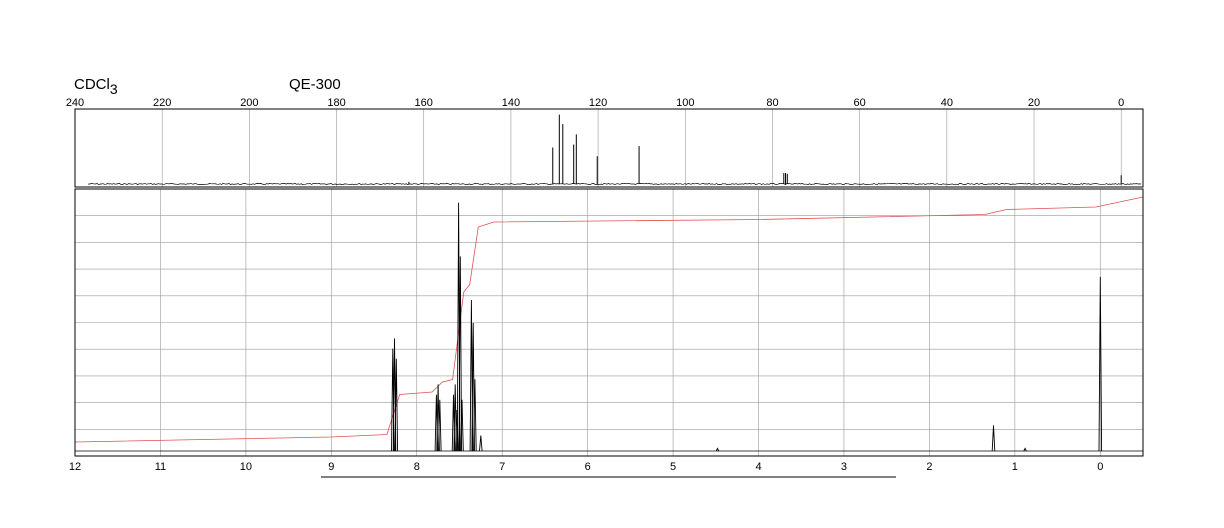 This screenshot has height=528, width=1224. Describe the element at coordinates (673, 467) in the screenshot. I see `h1-tick-label: 5` at that location.